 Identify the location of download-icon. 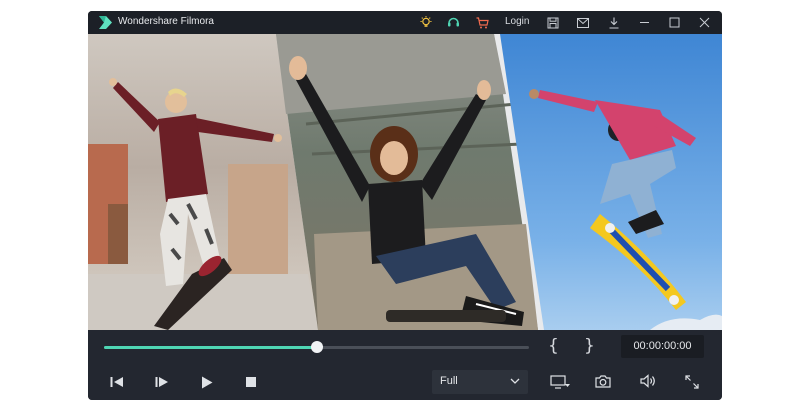
(613, 22).